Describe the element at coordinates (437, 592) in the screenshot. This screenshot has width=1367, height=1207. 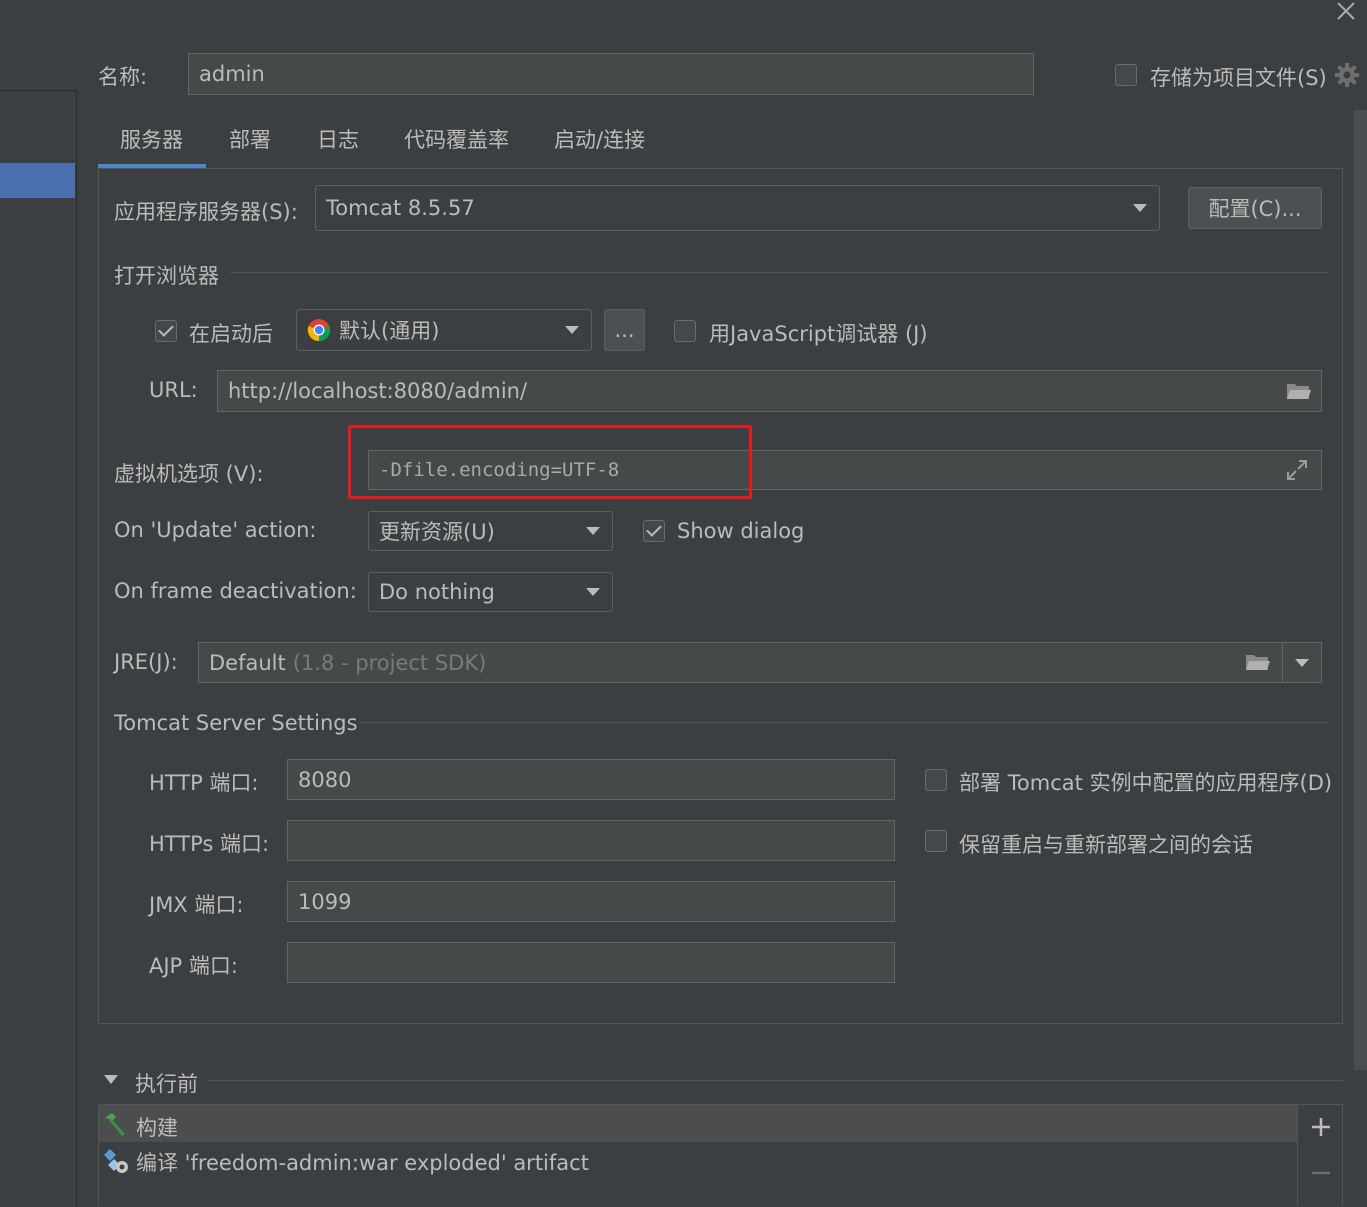
I see `on-frame-deactivation-value: Do nothing` at that location.